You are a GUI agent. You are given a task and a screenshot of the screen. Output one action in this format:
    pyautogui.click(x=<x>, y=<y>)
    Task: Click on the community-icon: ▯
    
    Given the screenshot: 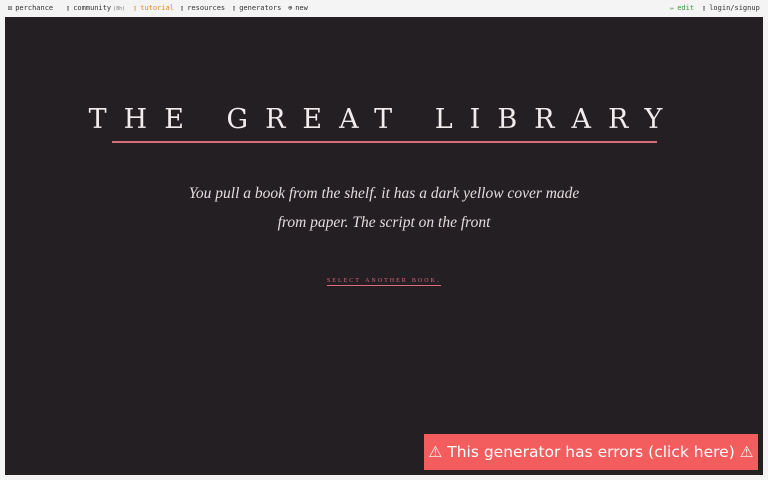 What is the action you would take?
    pyautogui.click(x=68, y=8)
    